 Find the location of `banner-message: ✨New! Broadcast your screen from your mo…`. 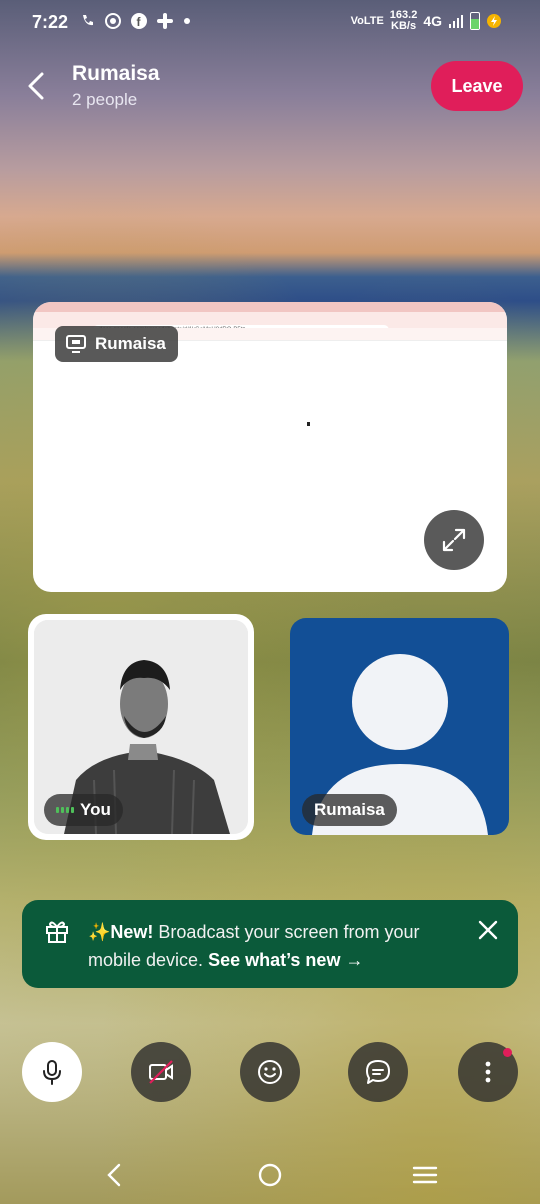

banner-message: ✨New! Broadcast your screen from your mo… is located at coordinates (273, 946).